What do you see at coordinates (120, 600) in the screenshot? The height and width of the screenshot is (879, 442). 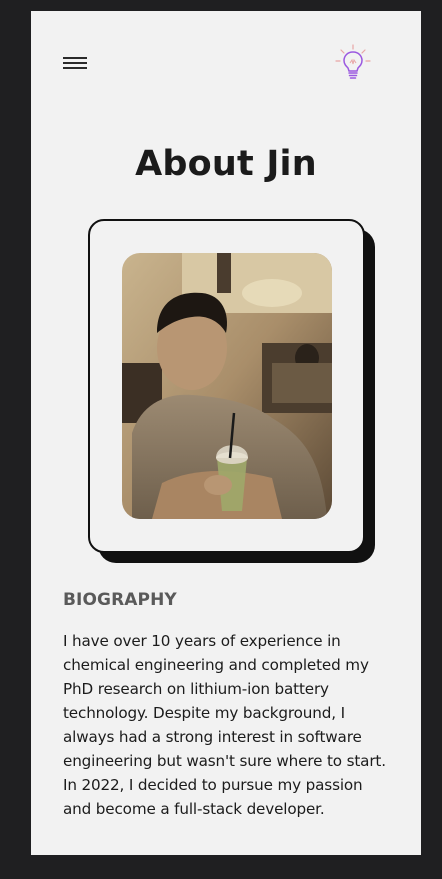 I see `biography-heading: BIOGRAPHY` at bounding box center [120, 600].